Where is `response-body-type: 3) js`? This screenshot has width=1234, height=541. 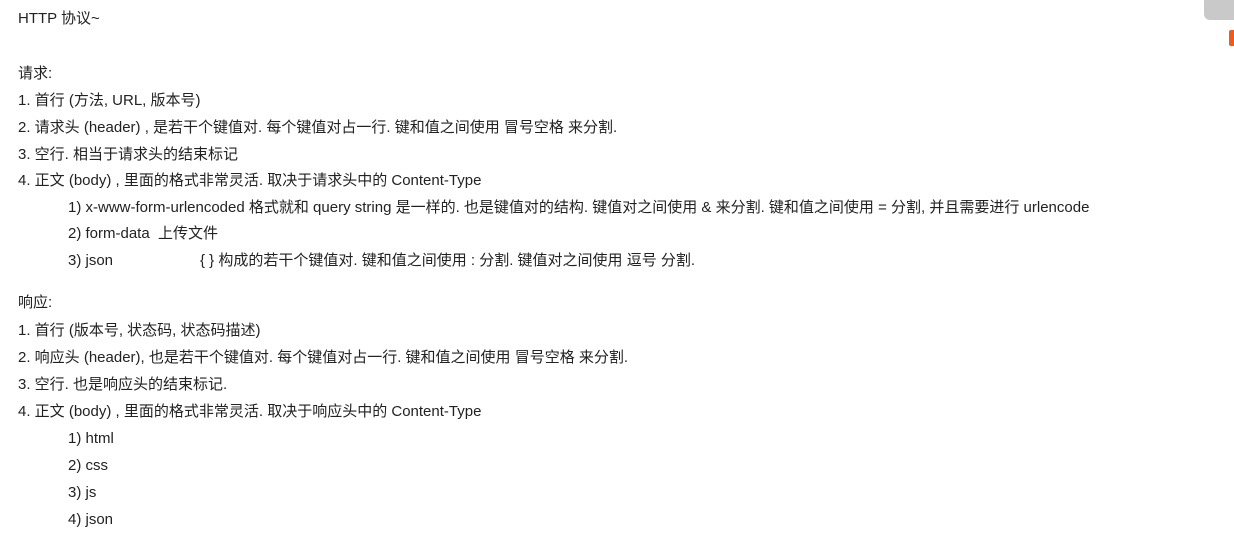 response-body-type: 3) js is located at coordinates (82, 492).